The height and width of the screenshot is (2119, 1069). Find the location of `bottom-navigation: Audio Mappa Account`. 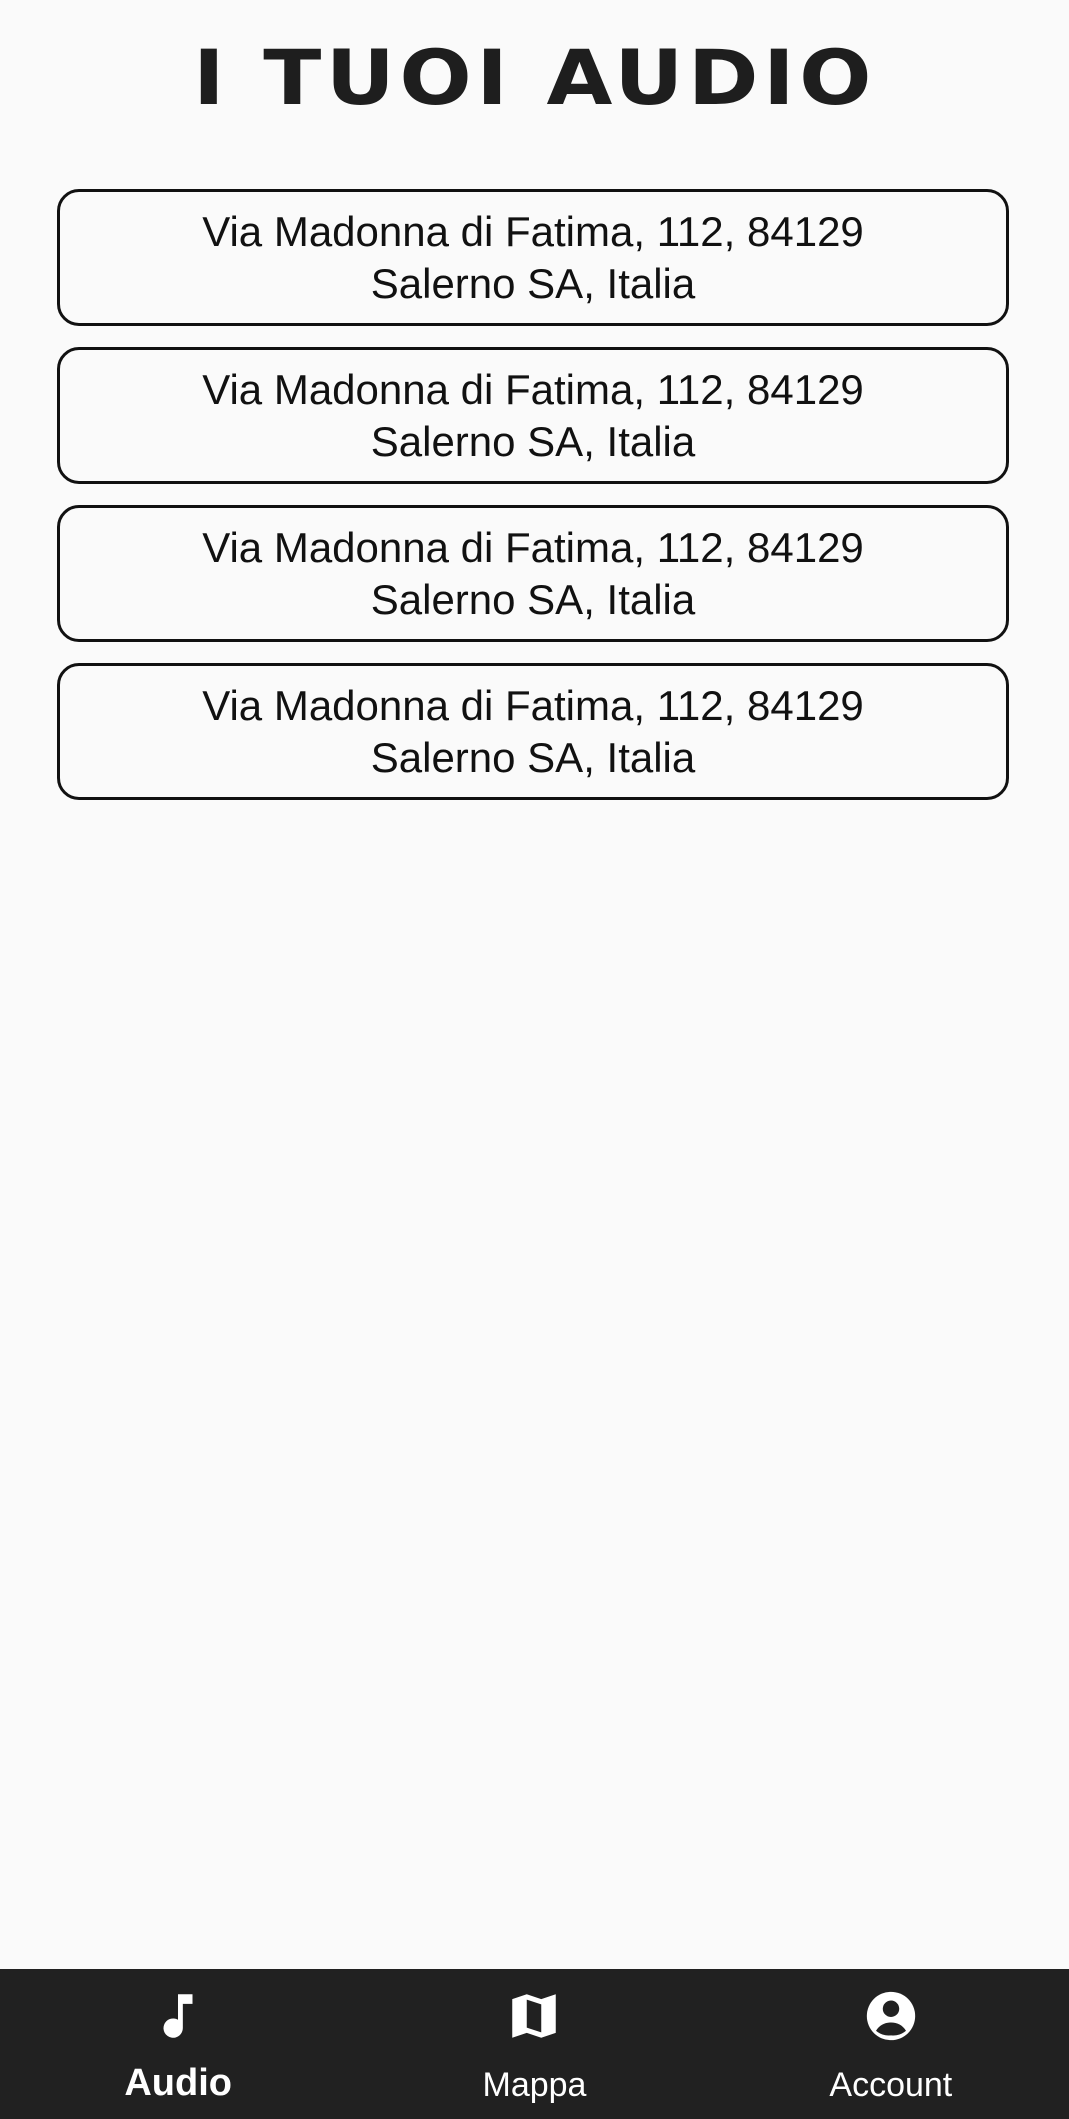

bottom-navigation: Audio Mappa Account is located at coordinates (534, 2044).